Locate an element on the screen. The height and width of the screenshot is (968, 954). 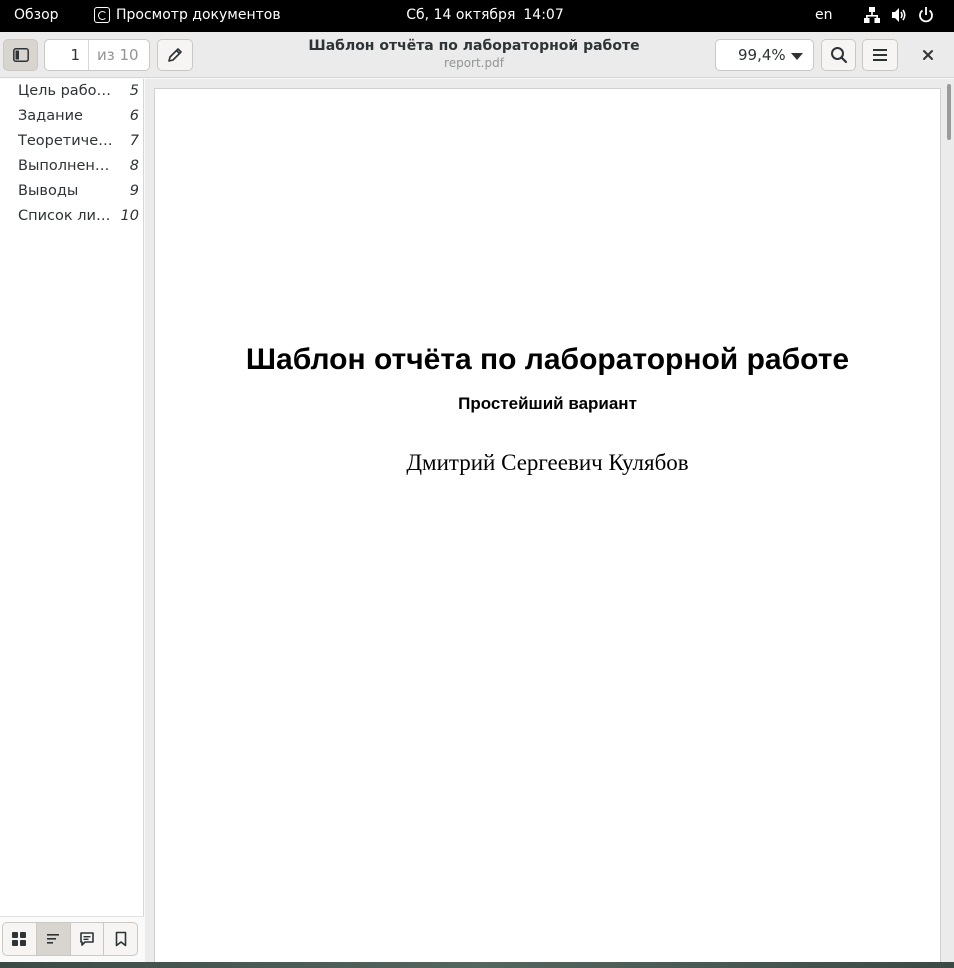
clock: Сб, 14 октября 14:07 is located at coordinates (477, 15).